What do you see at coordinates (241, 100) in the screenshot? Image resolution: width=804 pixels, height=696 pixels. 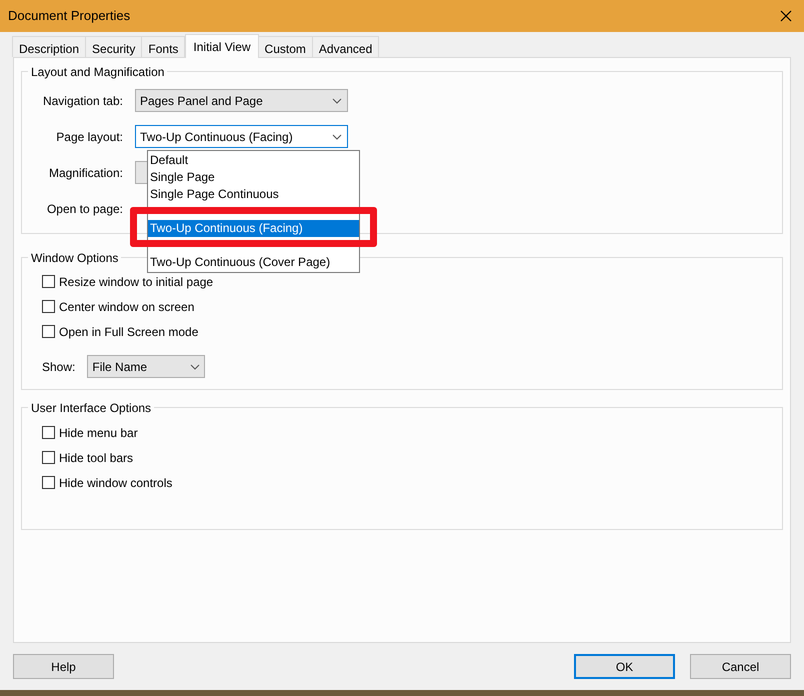 I see `navigation-tab-dropdown: Pages Panel and Page` at bounding box center [241, 100].